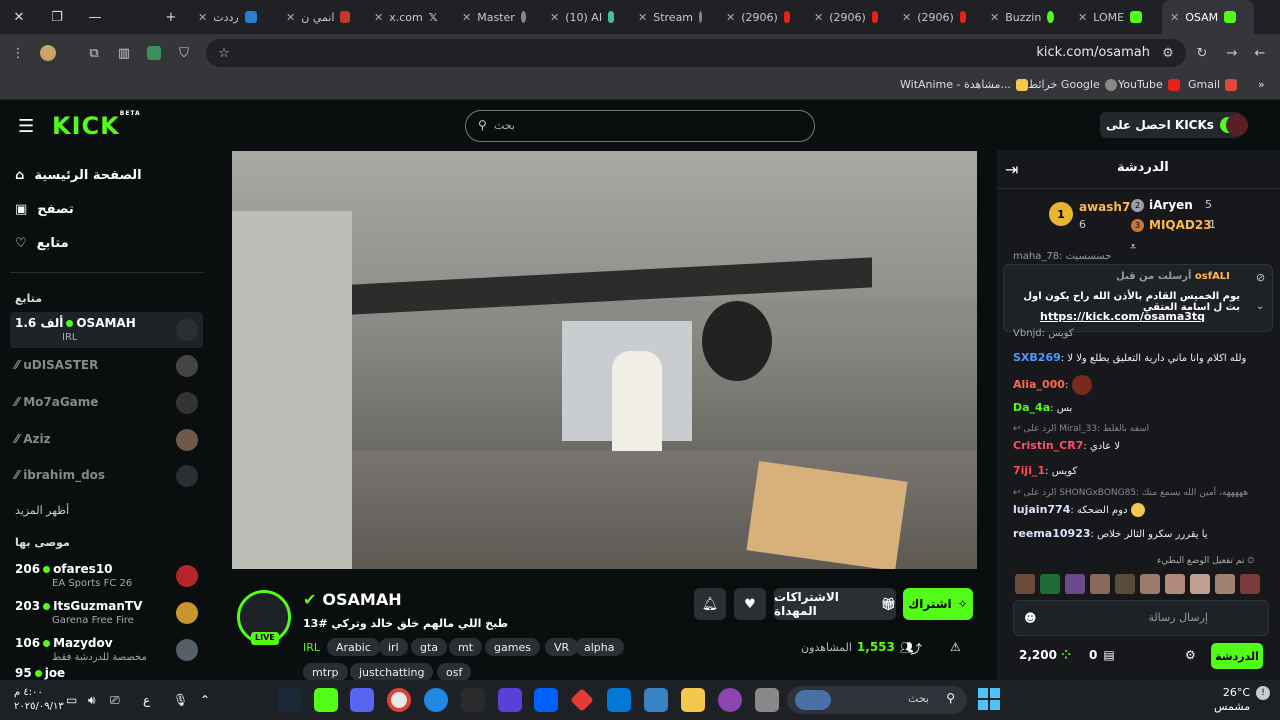  What do you see at coordinates (106, 330) in the screenshot?
I see `channel-osamah: 1.6 ألف OSAMAH IRL` at bounding box center [106, 330].